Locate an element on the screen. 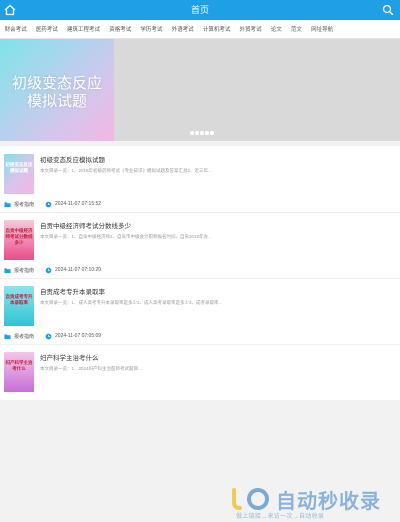  thumbnail-text: 初级变态反应模拟试题 is located at coordinates (19, 167).